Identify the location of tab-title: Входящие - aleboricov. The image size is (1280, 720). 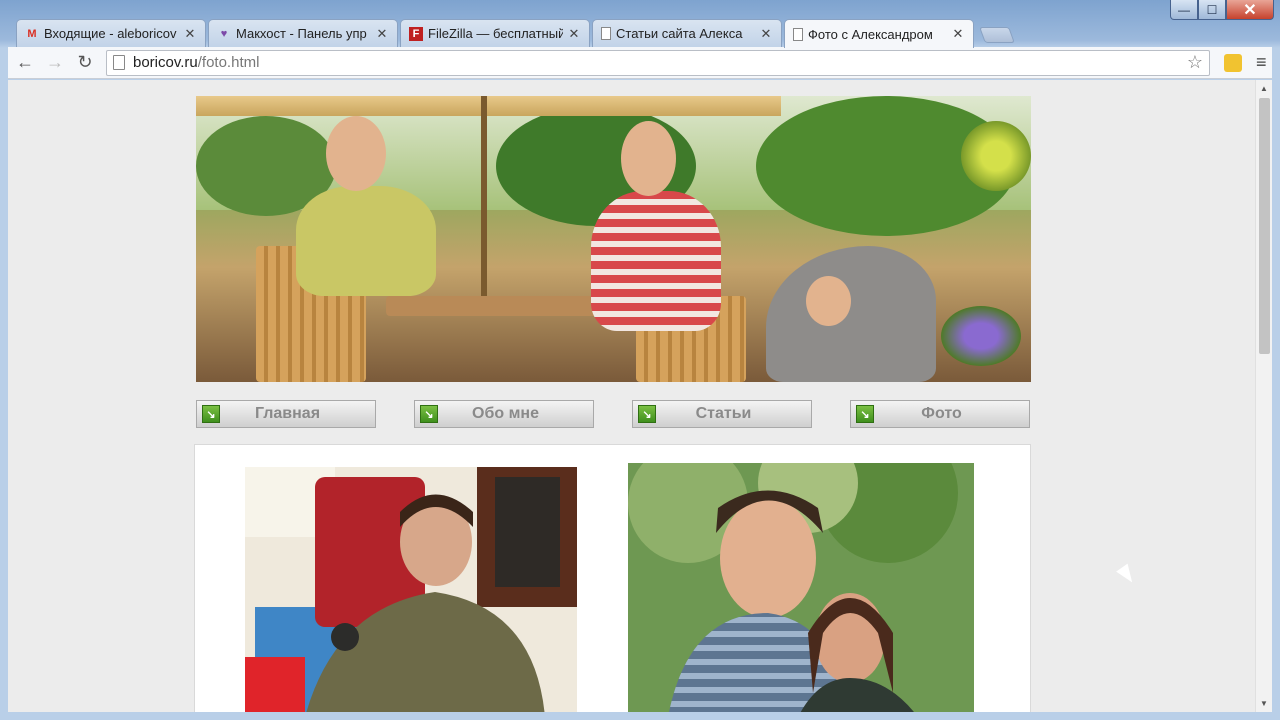
(110, 33).